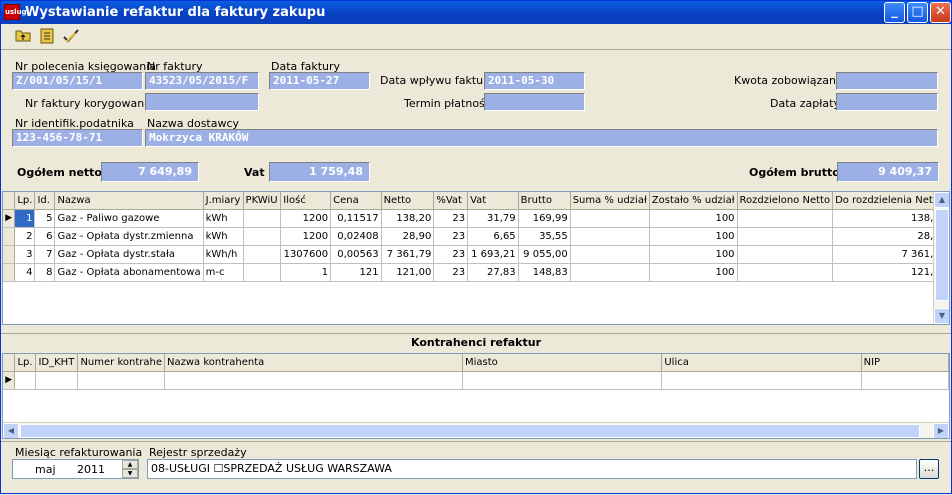 This screenshot has width=952, height=495. What do you see at coordinates (75, 469) in the screenshot?
I see `month-spinner: maj 2011 ▲ ▼` at bounding box center [75, 469].